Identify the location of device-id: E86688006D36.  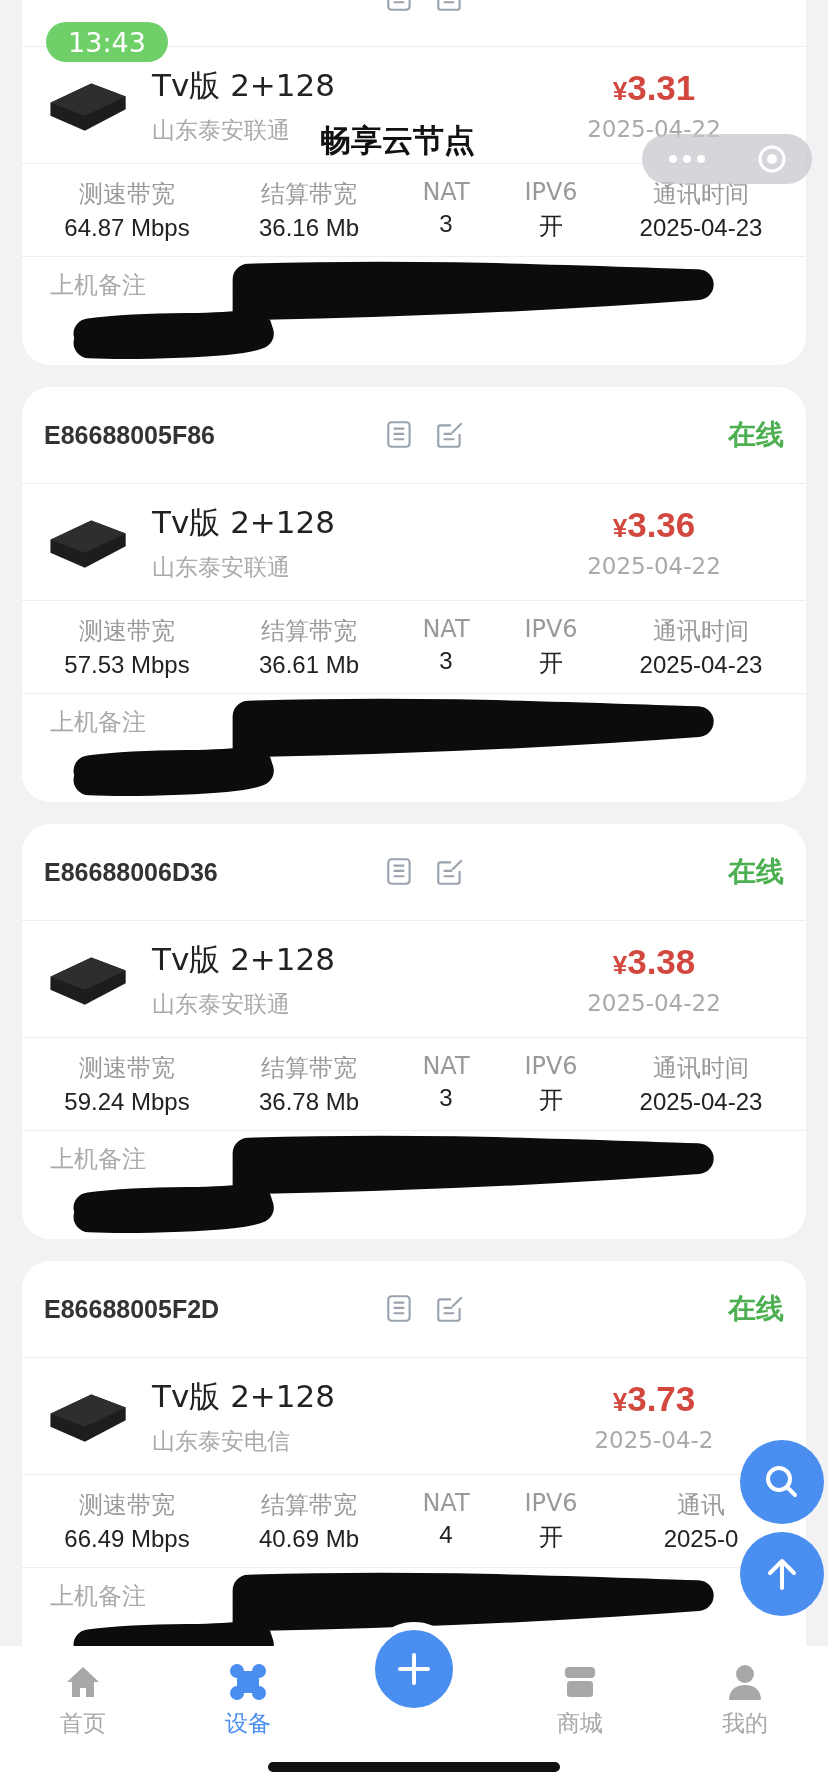
(131, 872).